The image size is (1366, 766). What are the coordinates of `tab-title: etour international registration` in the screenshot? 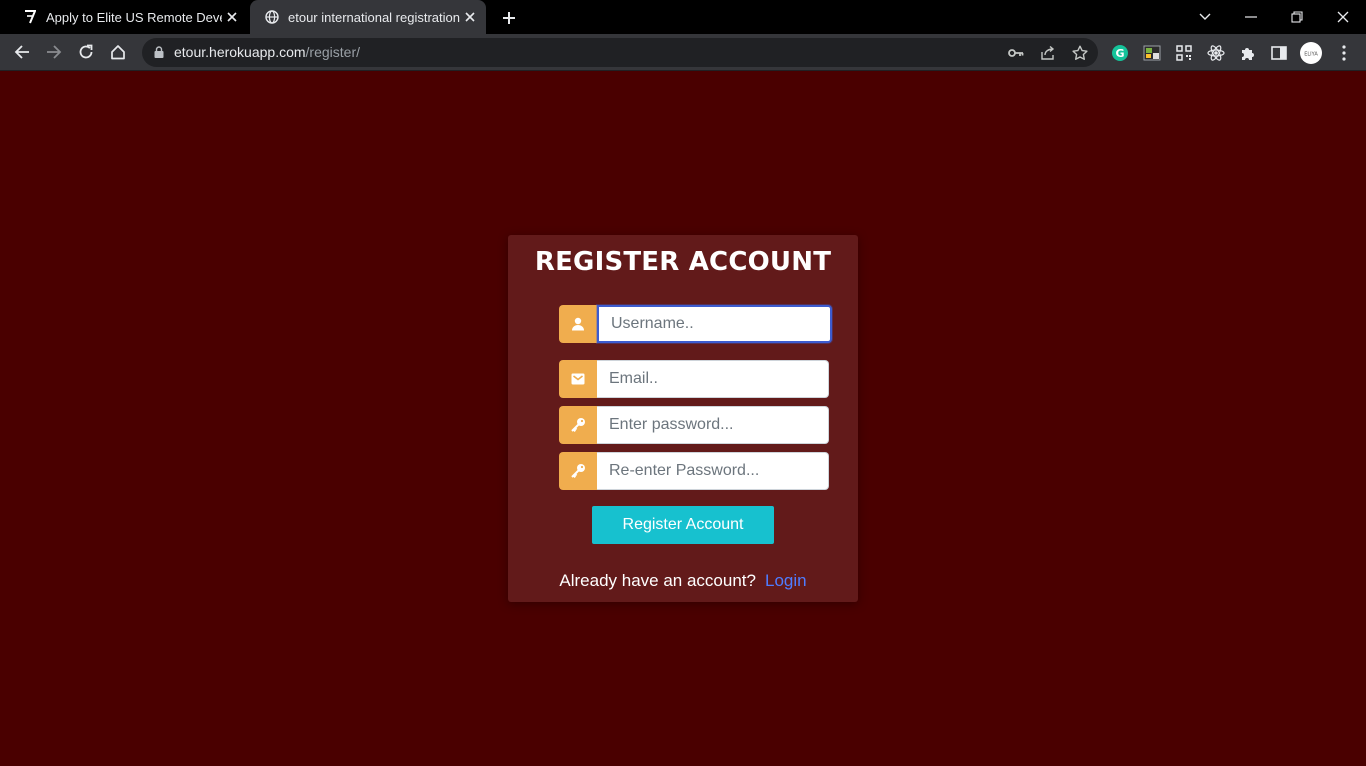 It's located at (374, 17).